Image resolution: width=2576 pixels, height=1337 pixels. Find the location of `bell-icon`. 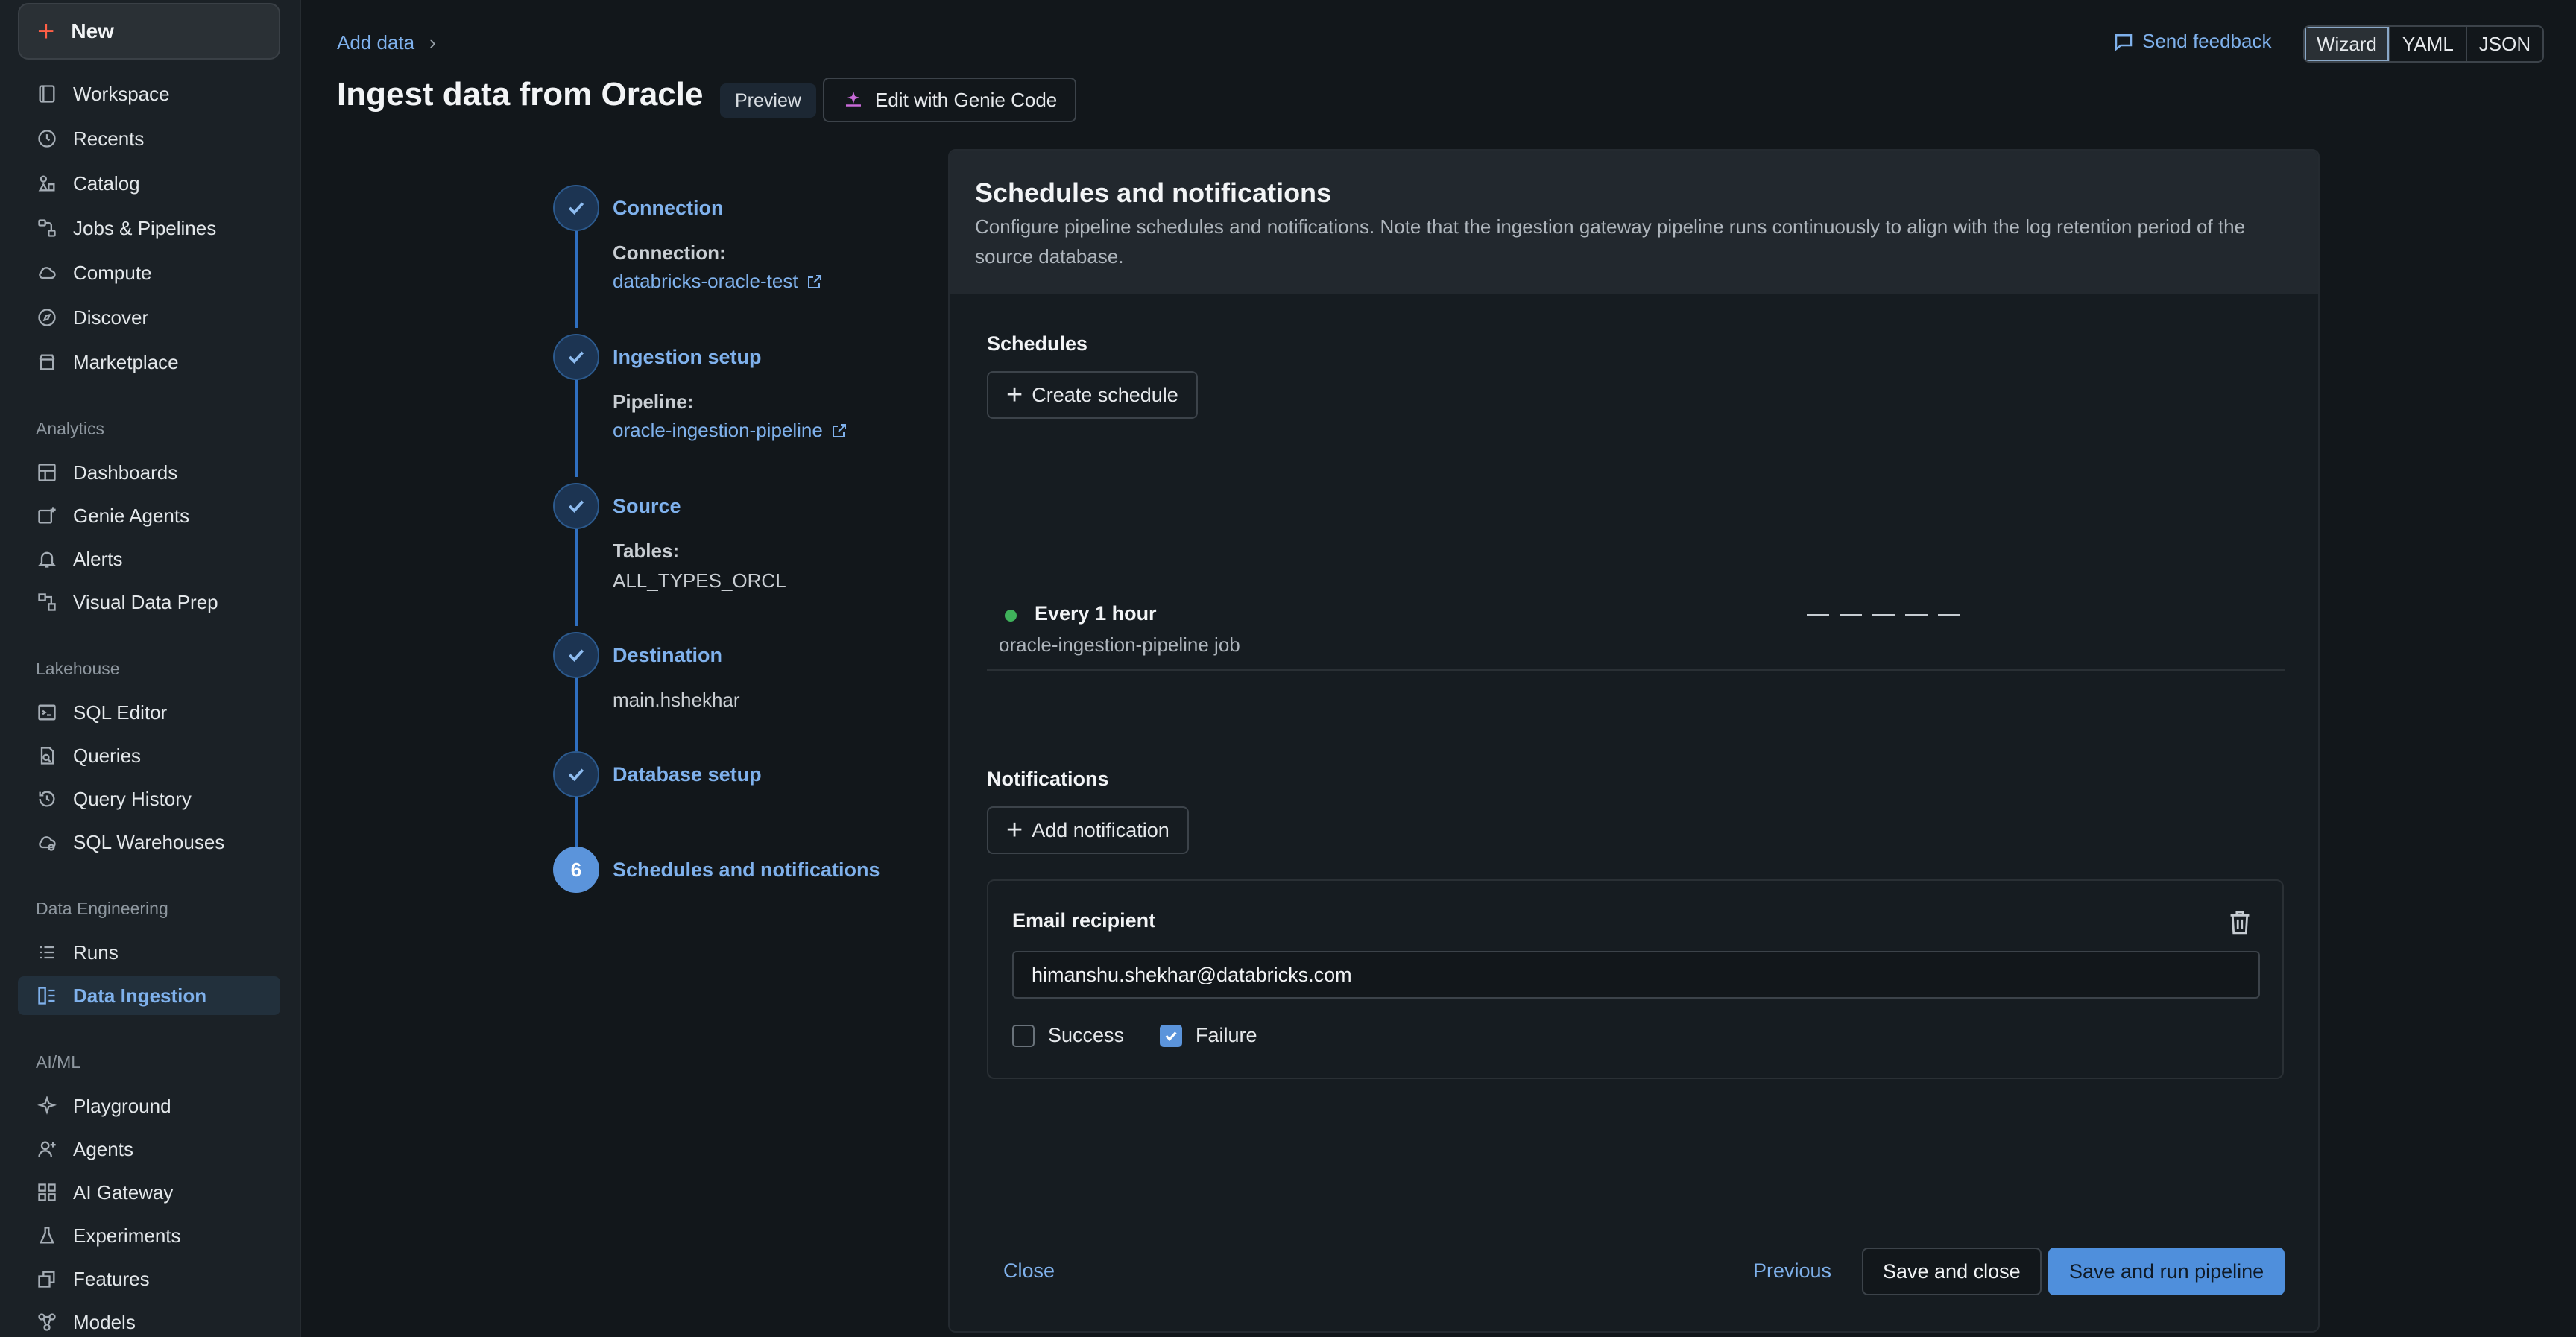

bell-icon is located at coordinates (47, 559).